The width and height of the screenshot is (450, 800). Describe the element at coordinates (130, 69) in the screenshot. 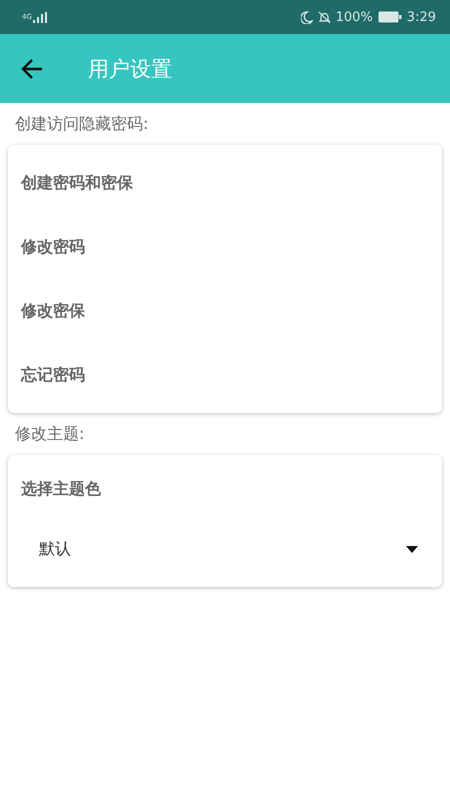

I see `page-title: 用户设置` at that location.